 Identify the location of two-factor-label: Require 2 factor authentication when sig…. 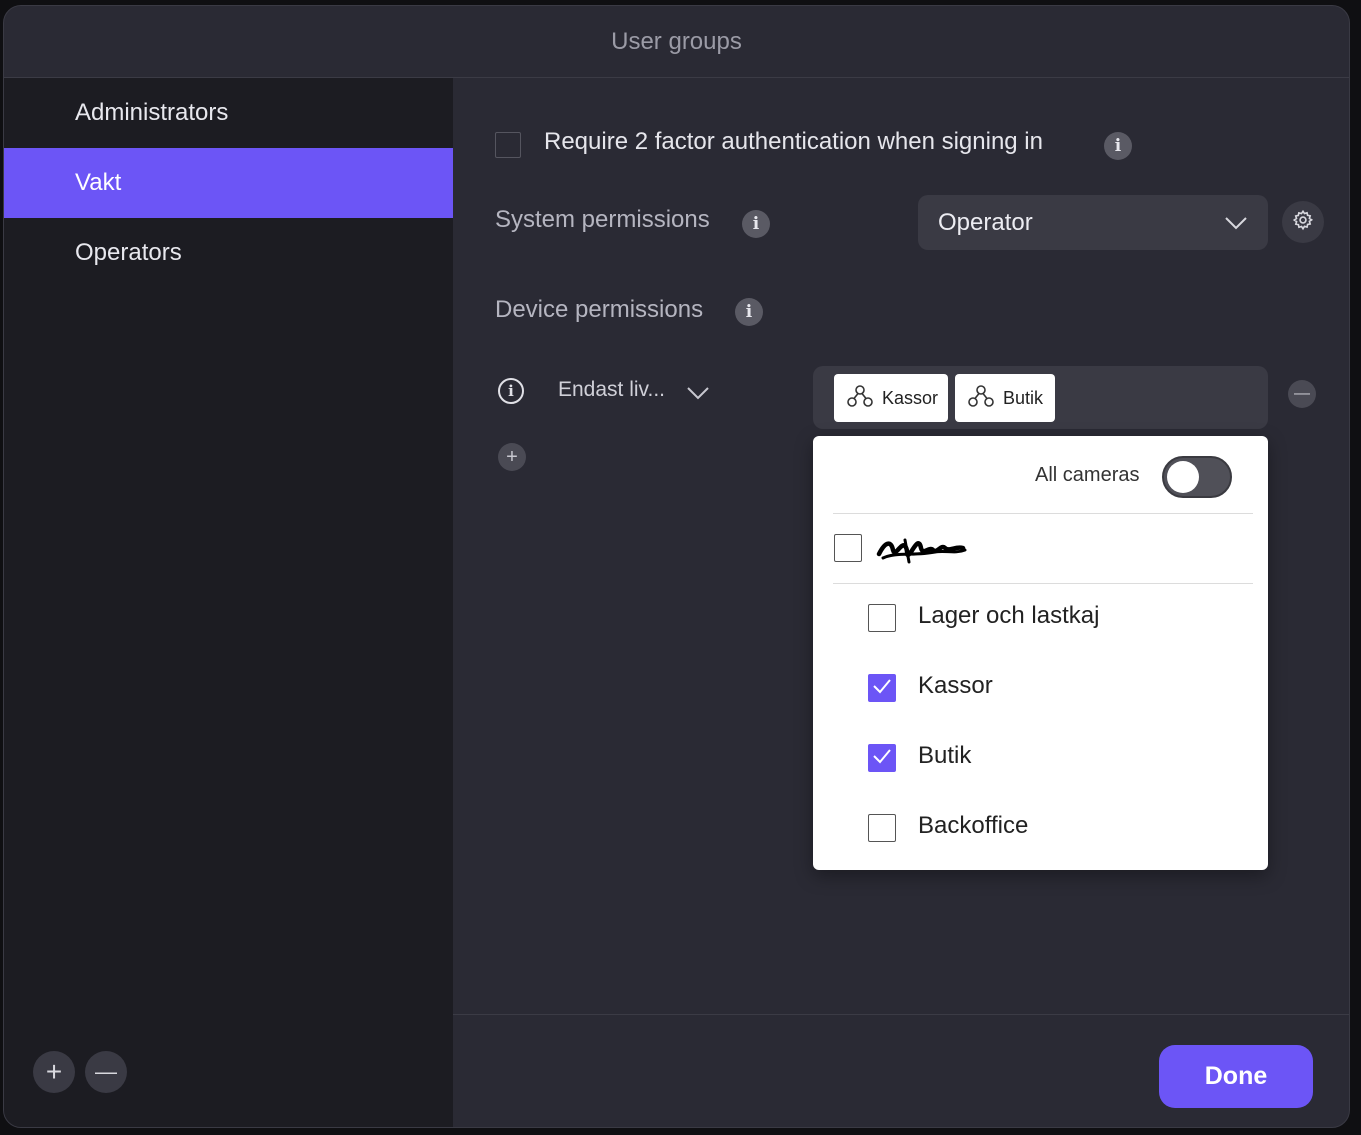
(793, 141).